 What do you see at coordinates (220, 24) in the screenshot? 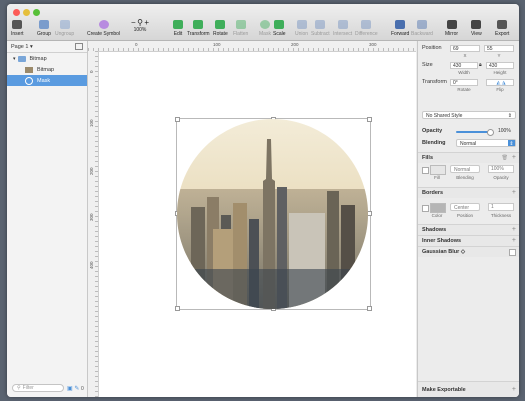
I see `rotate-icon` at bounding box center [220, 24].